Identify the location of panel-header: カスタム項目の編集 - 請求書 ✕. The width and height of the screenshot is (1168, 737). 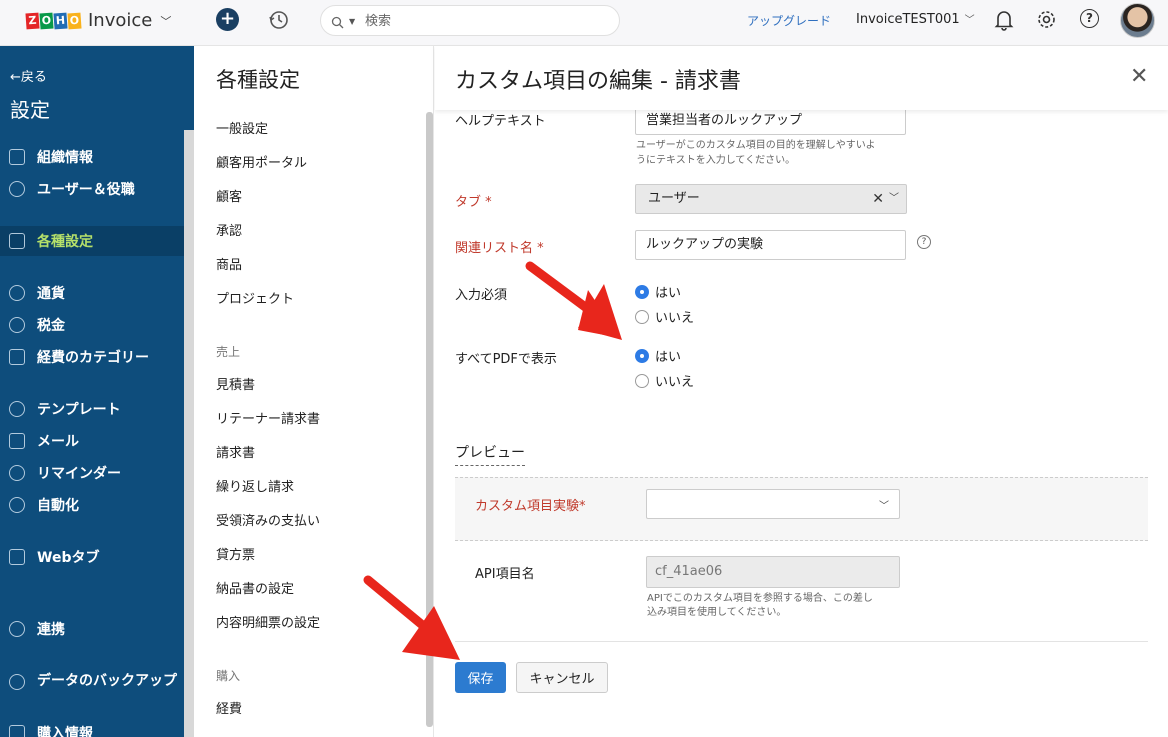
(801, 78).